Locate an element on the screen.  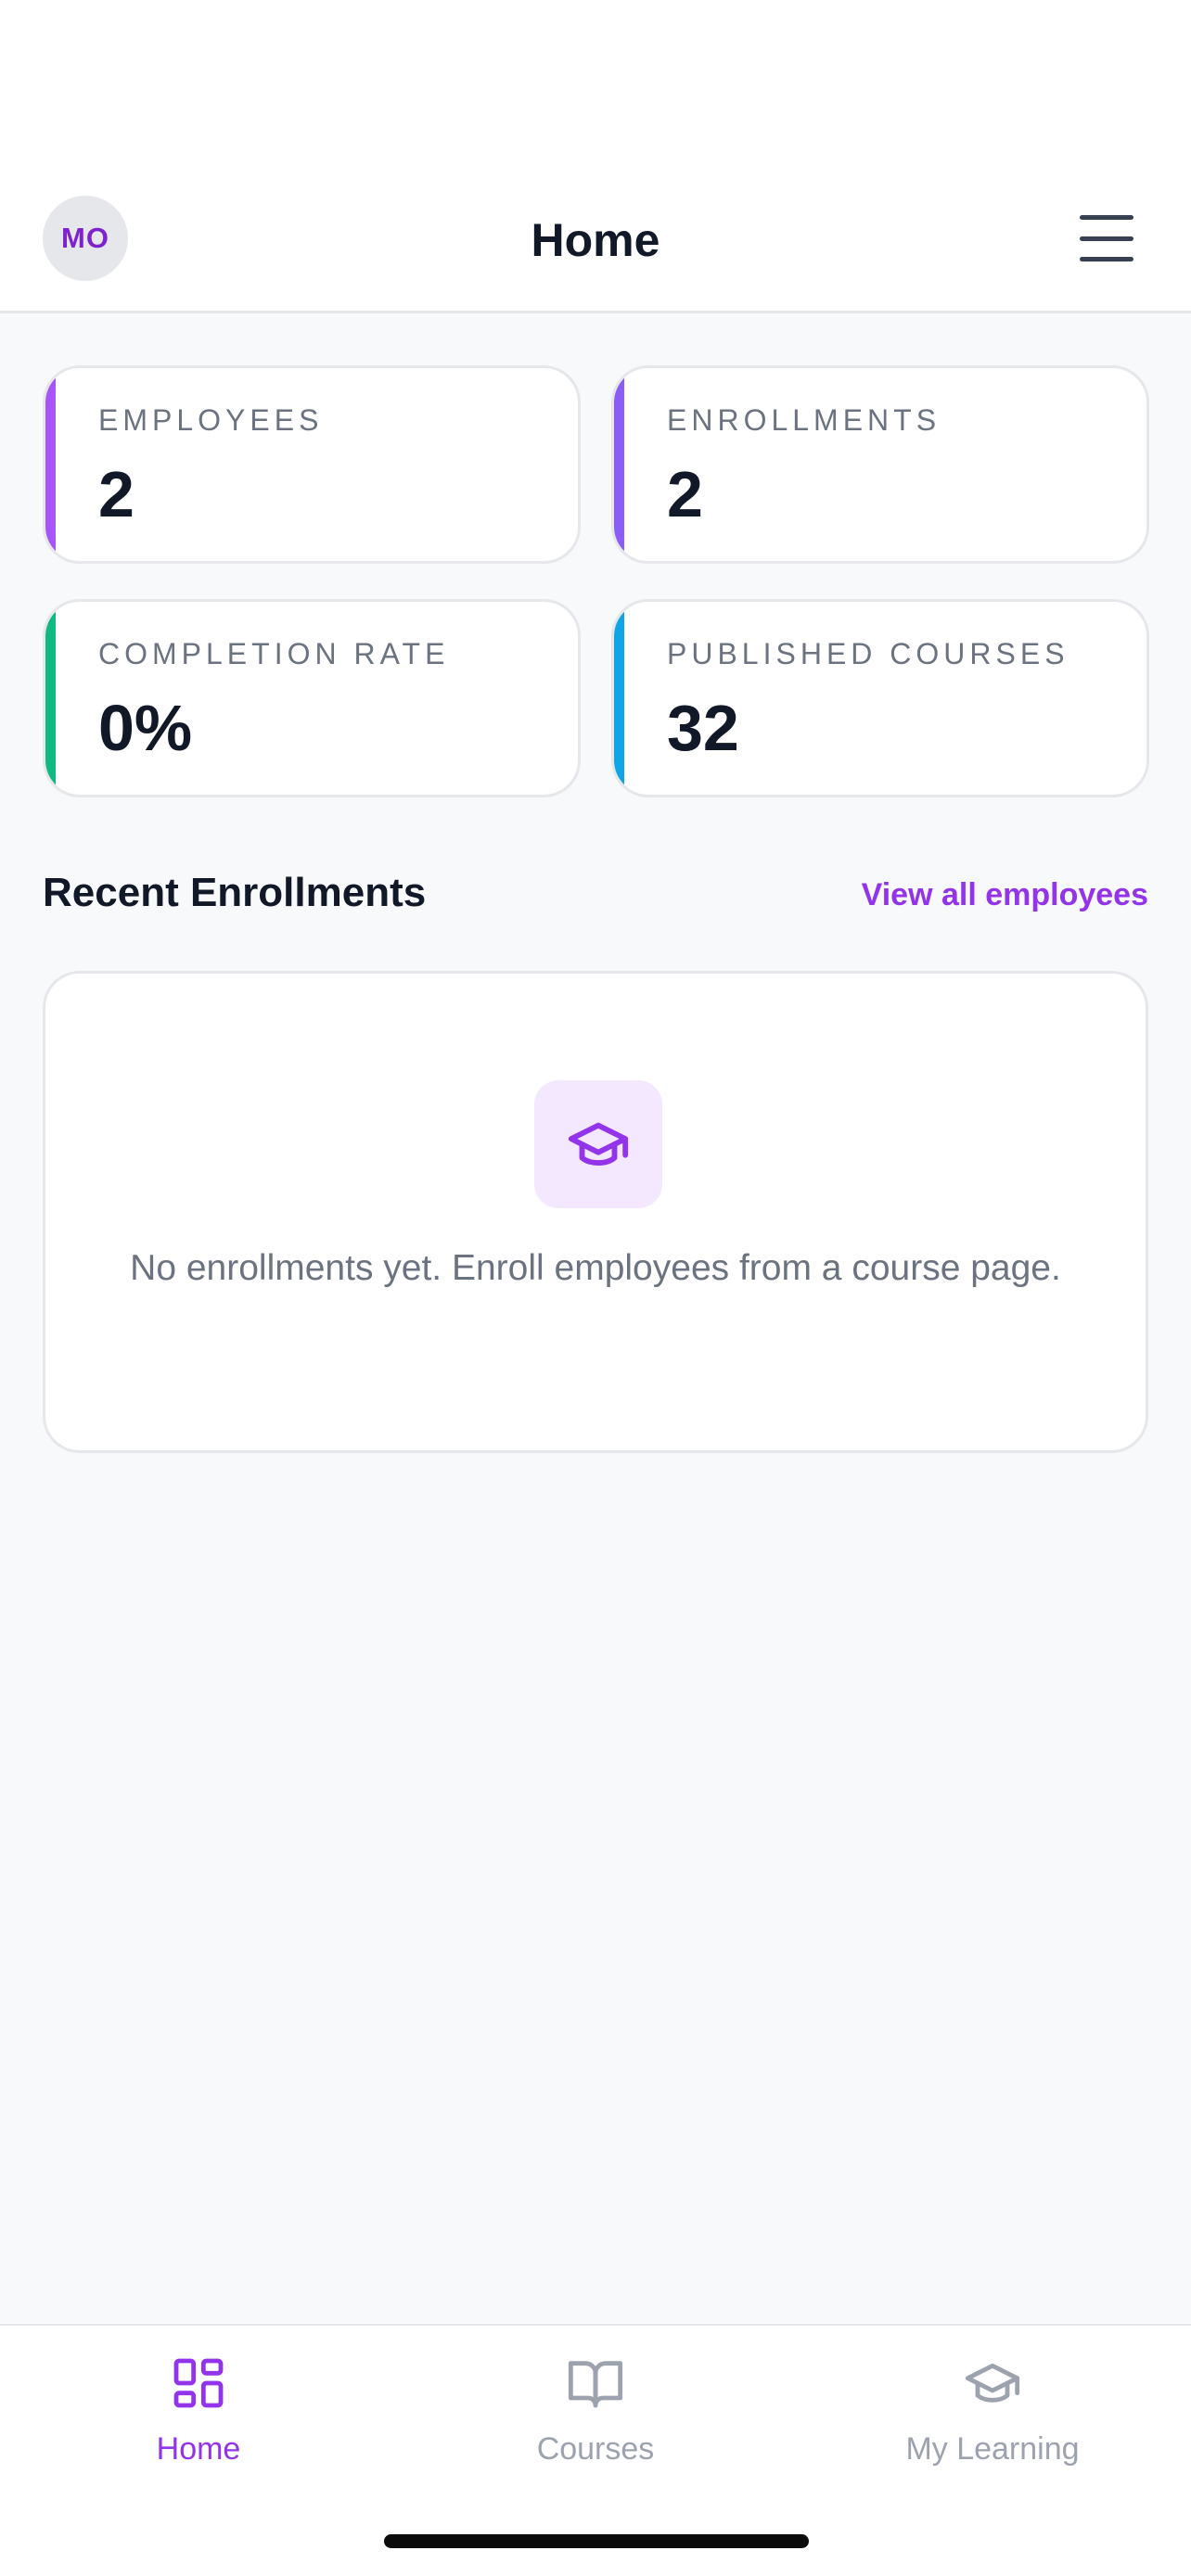
stat-card-enrollments: ENROLLMENTS 2 is located at coordinates (880, 465).